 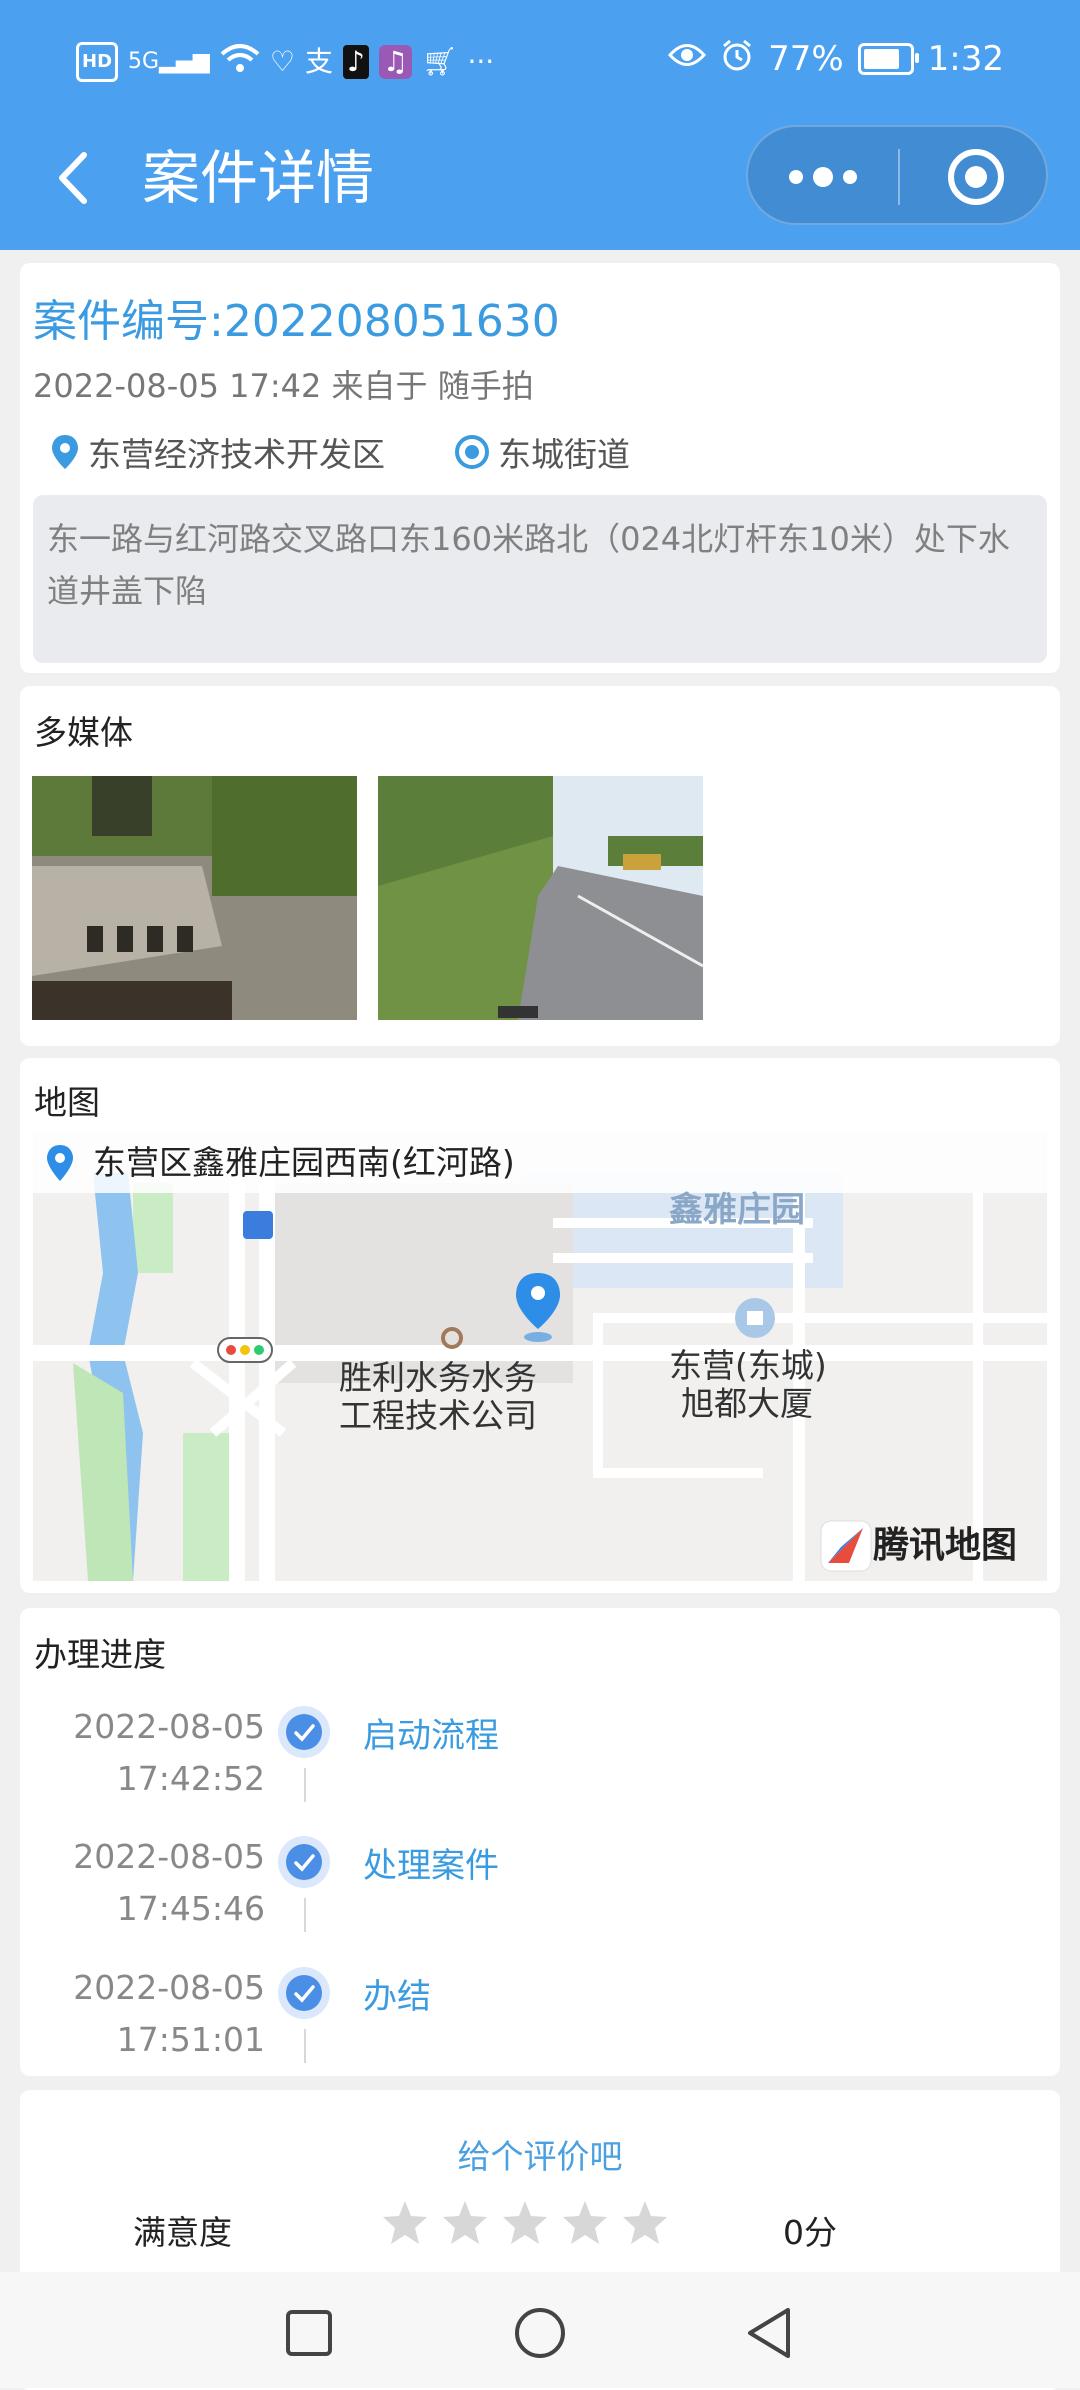 What do you see at coordinates (481, 61) in the screenshot?
I see `more-notifications-icon: ···` at bounding box center [481, 61].